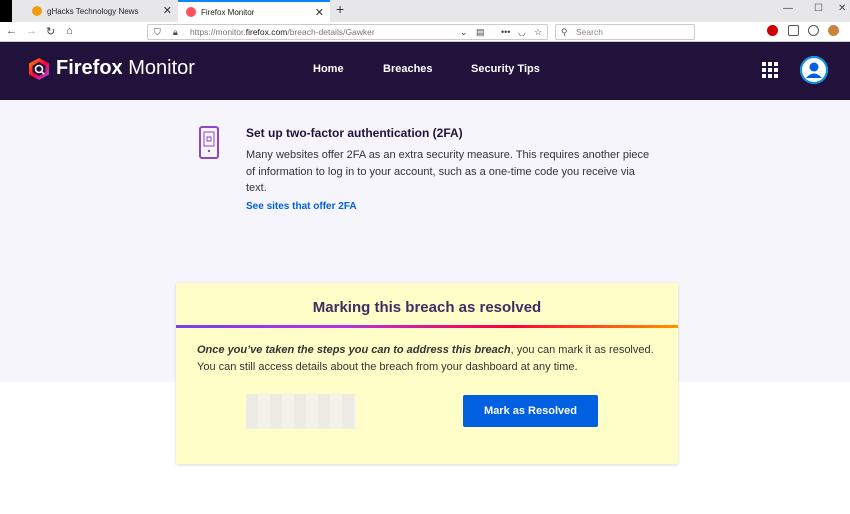 The image size is (850, 514). What do you see at coordinates (842, 8) in the screenshot?
I see `close-window-icon: ✕` at bounding box center [842, 8].